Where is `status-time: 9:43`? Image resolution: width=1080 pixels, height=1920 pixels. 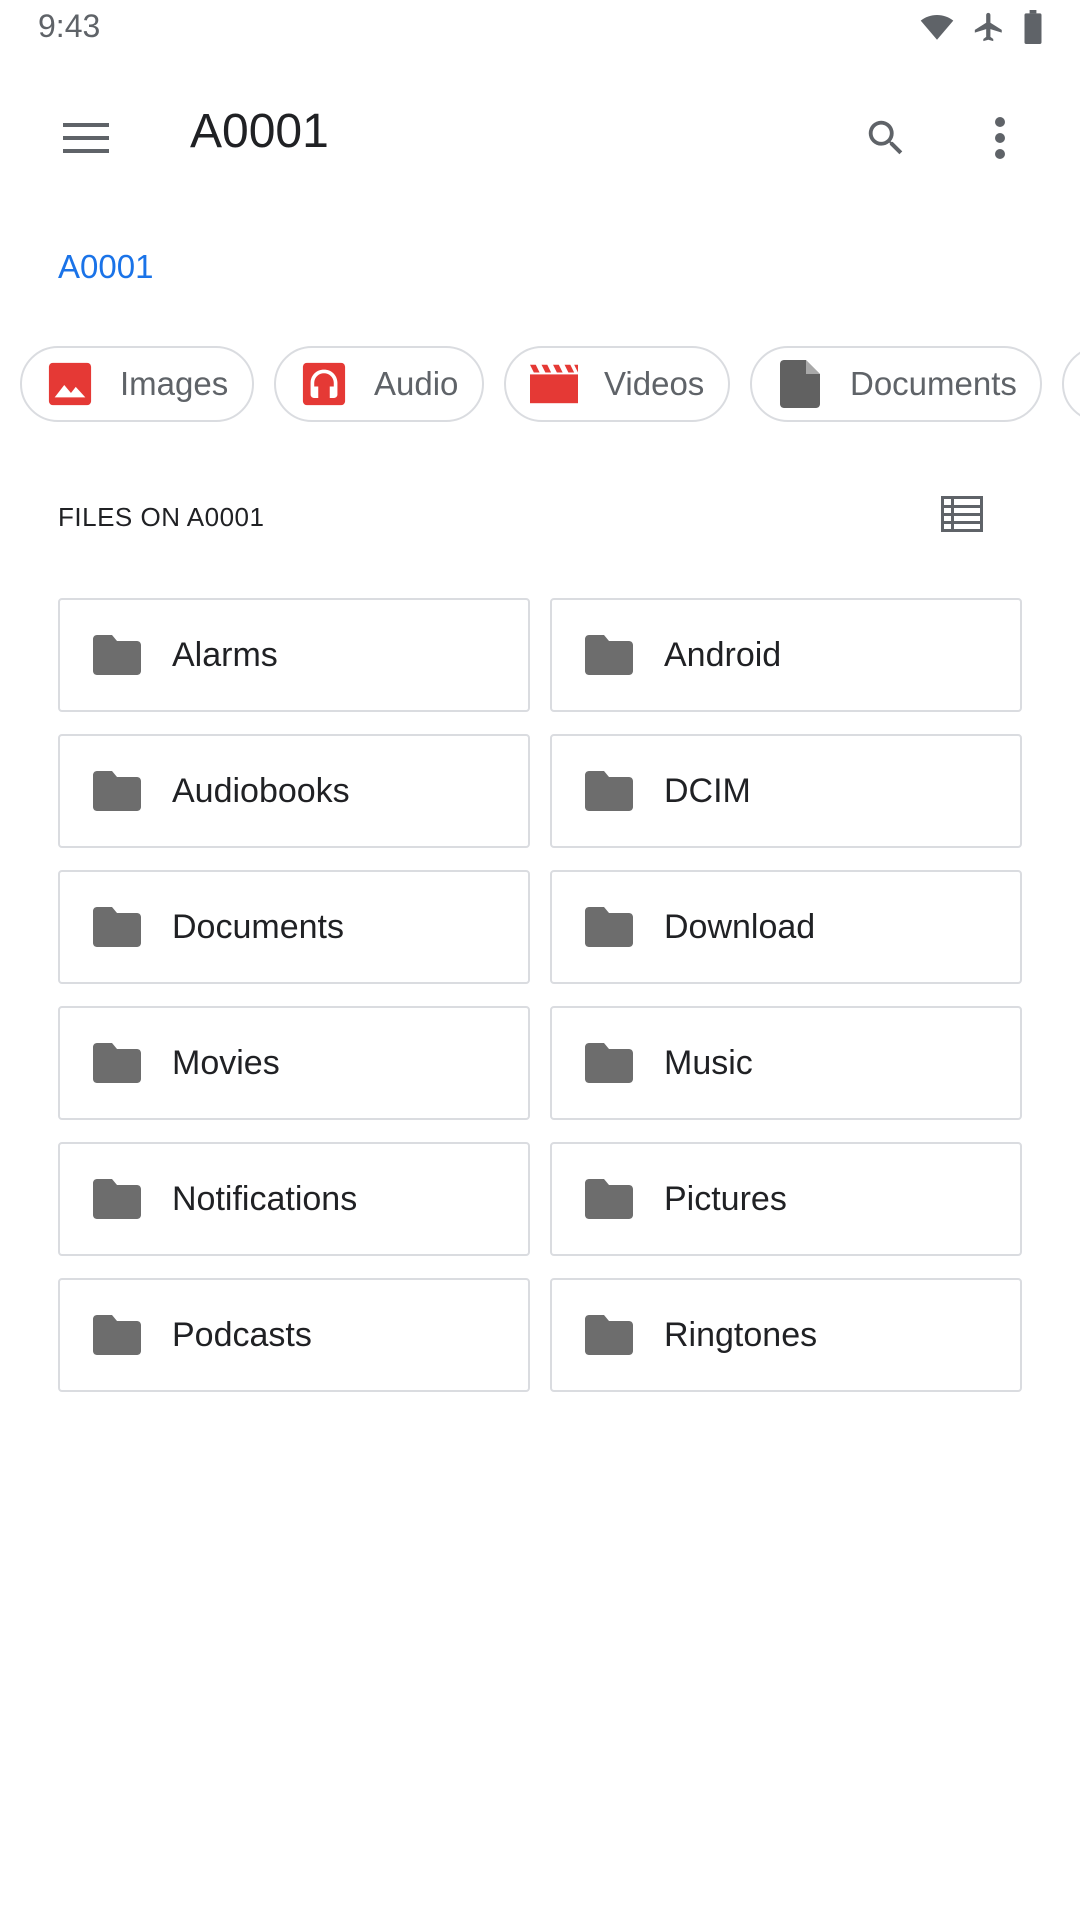
status-time: 9:43 is located at coordinates (69, 26).